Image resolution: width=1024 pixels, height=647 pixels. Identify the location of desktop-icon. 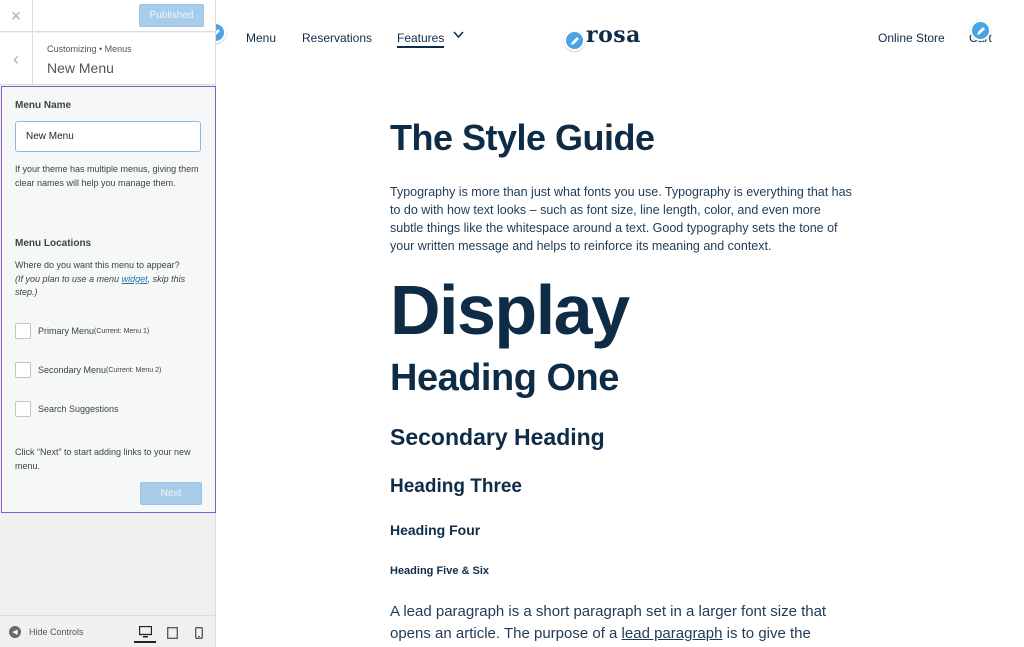
(145, 632).